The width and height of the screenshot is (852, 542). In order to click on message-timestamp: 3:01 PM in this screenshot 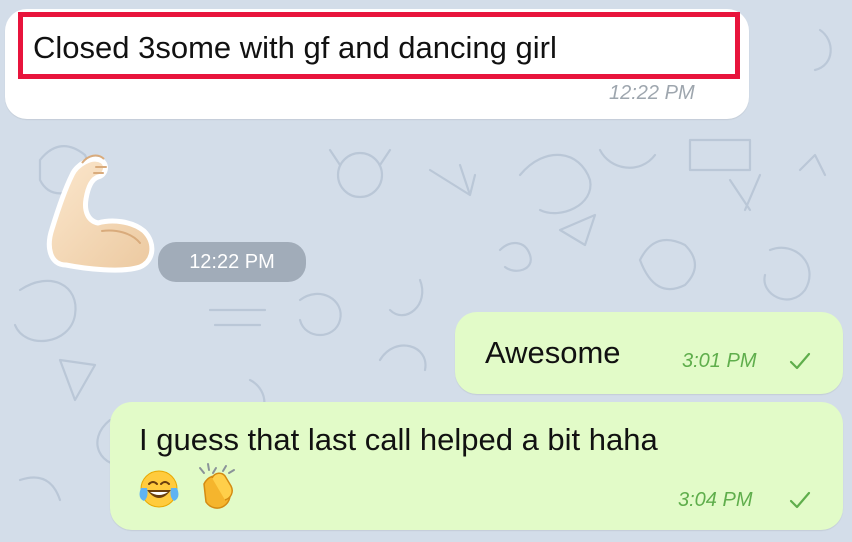, I will do `click(719, 361)`.